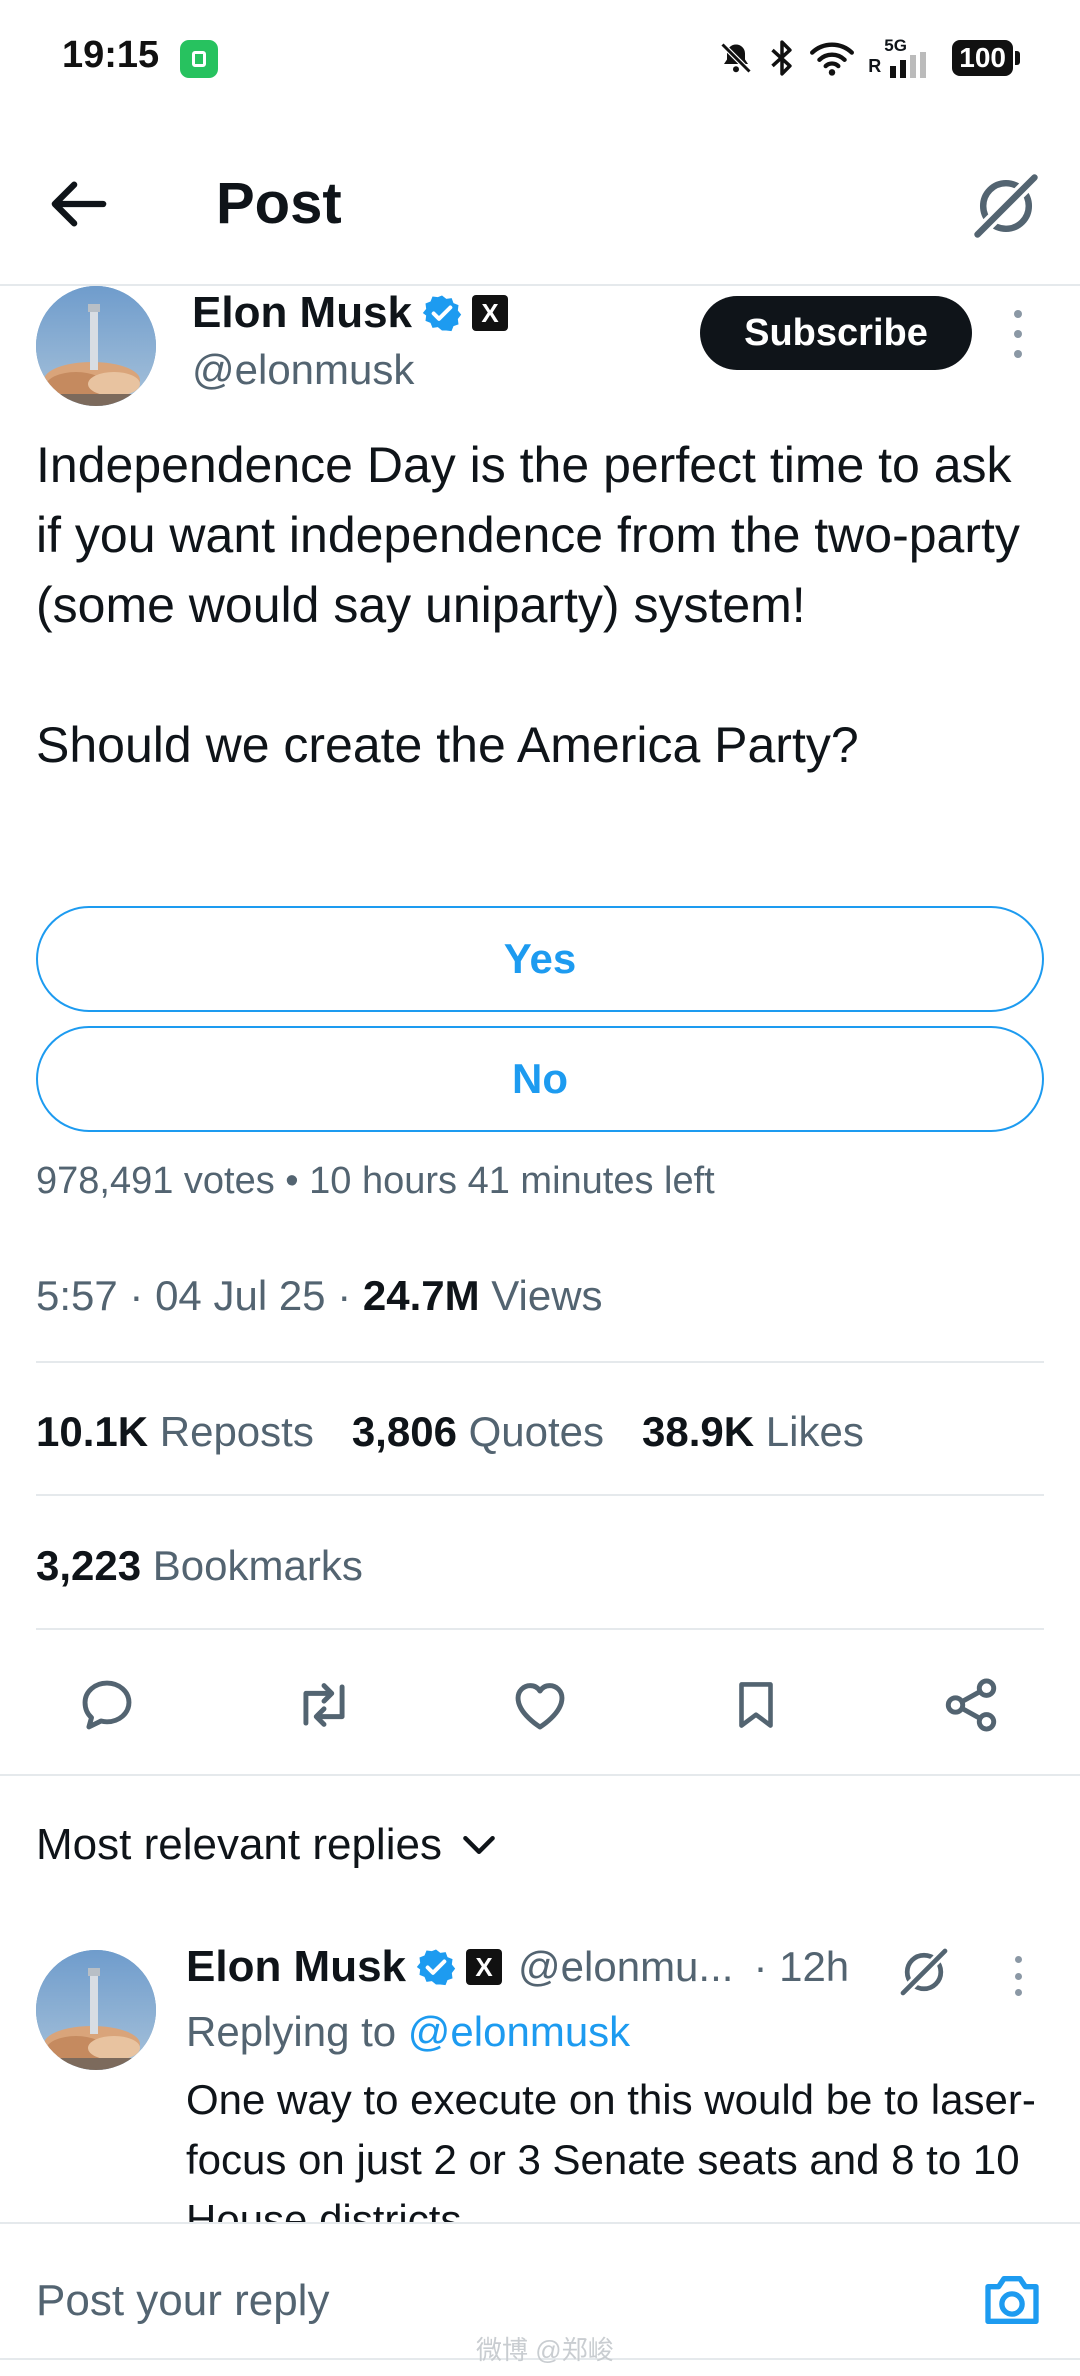 The width and height of the screenshot is (1080, 2376). What do you see at coordinates (753, 1432) in the screenshot?
I see `likes-stat: 38.9K Likes` at bounding box center [753, 1432].